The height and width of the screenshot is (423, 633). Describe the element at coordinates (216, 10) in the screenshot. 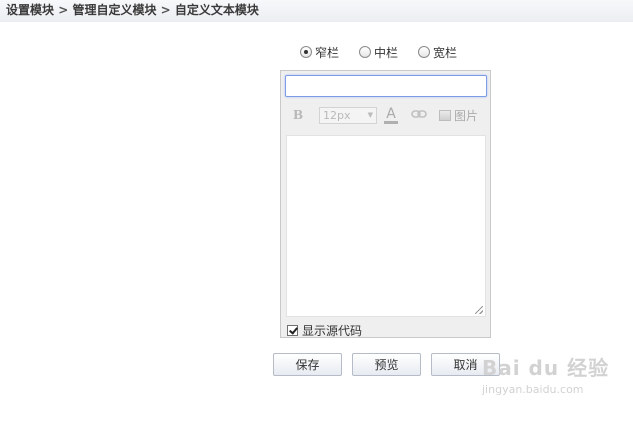

I see `breadcrumb-item-custom-text: 自定义文本模块` at that location.